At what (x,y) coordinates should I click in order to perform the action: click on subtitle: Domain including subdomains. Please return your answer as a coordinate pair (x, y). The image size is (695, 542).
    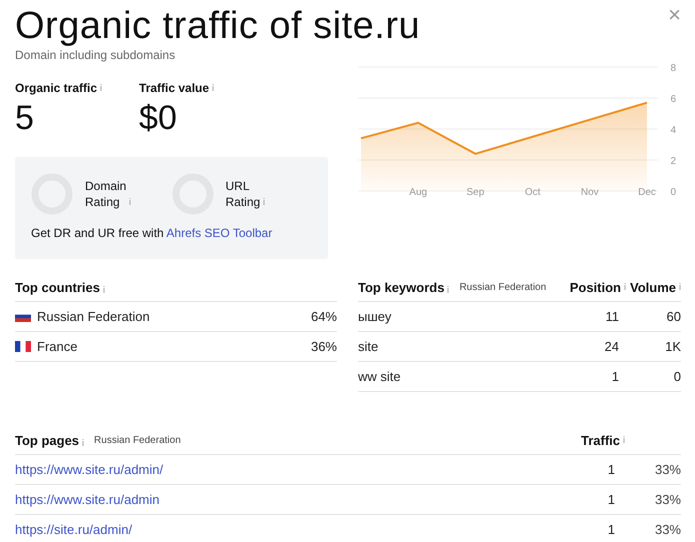
    Looking at the image, I should click on (95, 55).